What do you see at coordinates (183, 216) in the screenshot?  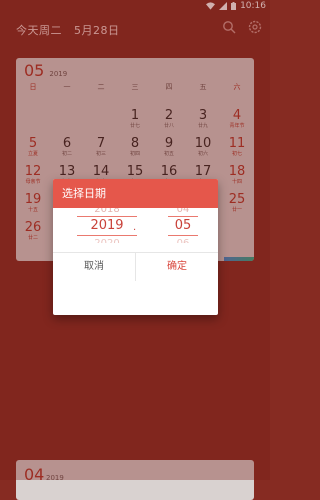 I see `month-line-top` at bounding box center [183, 216].